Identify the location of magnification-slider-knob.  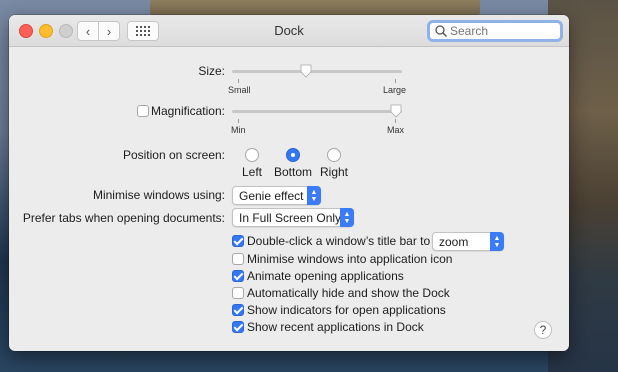
(396, 111).